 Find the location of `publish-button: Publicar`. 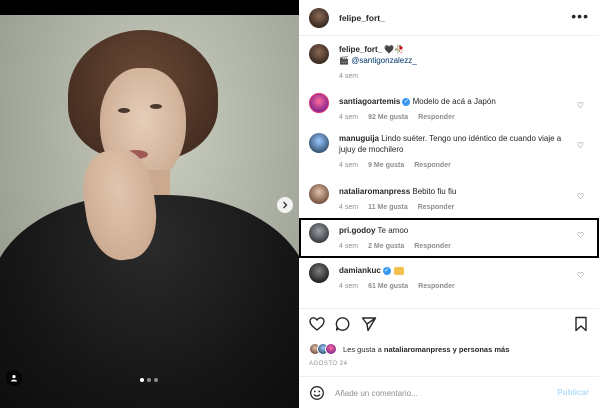

publish-button: Publicar is located at coordinates (573, 392).